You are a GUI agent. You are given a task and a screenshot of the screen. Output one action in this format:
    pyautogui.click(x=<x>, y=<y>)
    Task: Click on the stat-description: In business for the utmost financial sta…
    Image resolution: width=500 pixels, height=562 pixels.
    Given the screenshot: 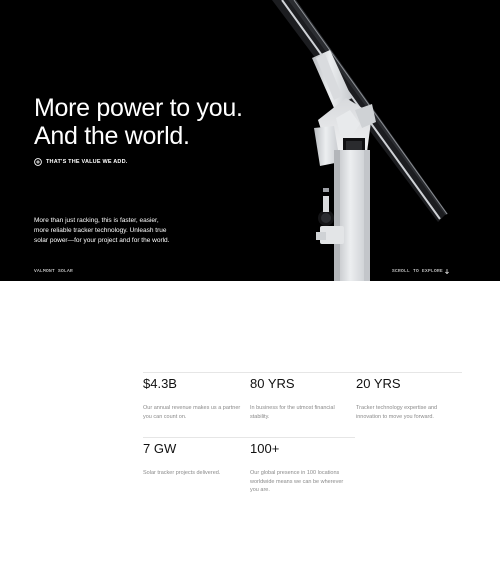 What is the action you would take?
    pyautogui.click(x=292, y=412)
    